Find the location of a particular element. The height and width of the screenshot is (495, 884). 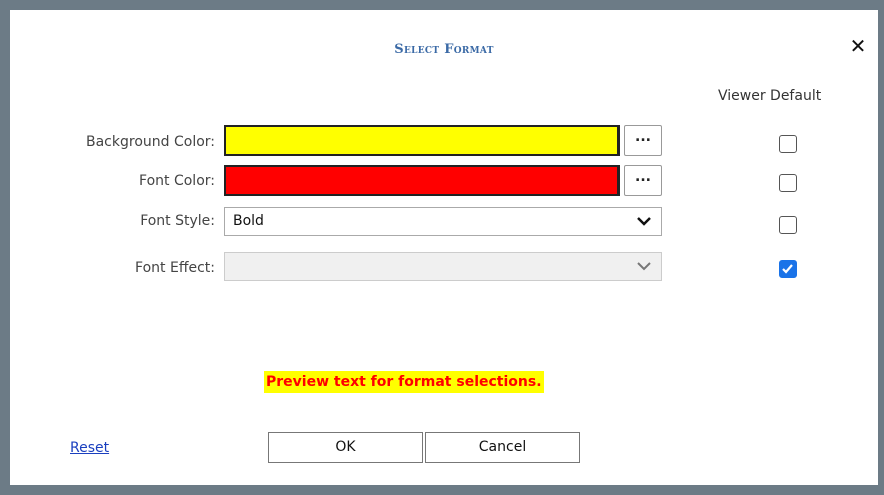

font-color-viewer-default-checkbox is located at coordinates (788, 183).